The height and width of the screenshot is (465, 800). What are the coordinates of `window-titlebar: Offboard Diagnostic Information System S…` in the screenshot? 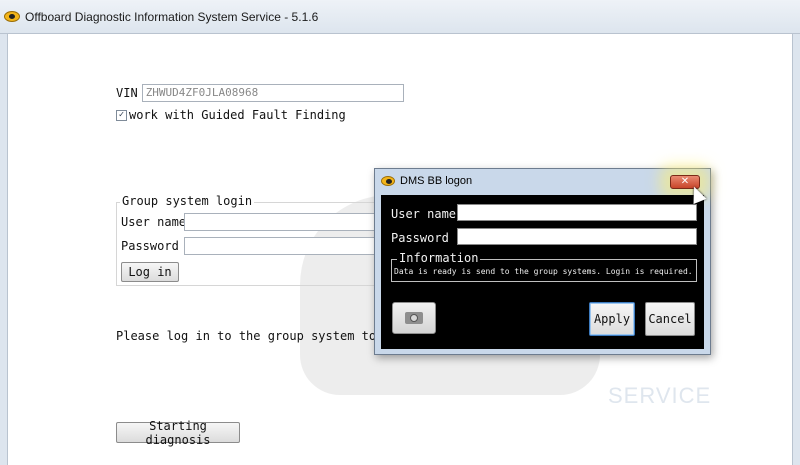 It's located at (400, 17).